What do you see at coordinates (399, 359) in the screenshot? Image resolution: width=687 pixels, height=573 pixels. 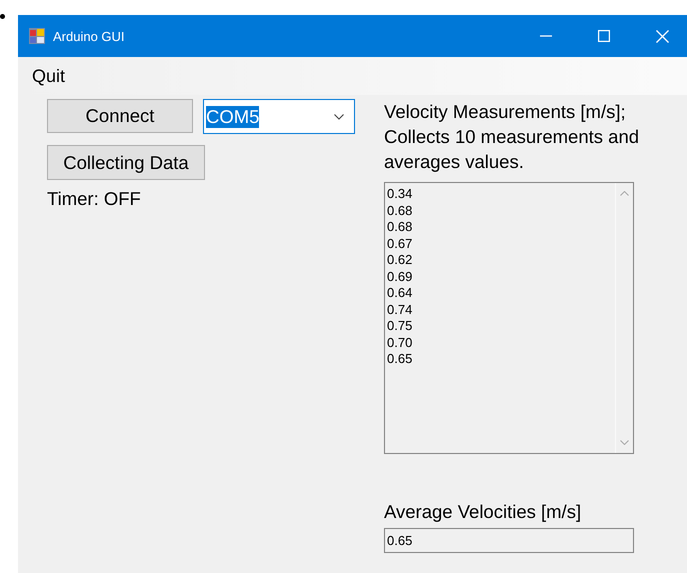 I see `measurement-value: 0.65` at bounding box center [399, 359].